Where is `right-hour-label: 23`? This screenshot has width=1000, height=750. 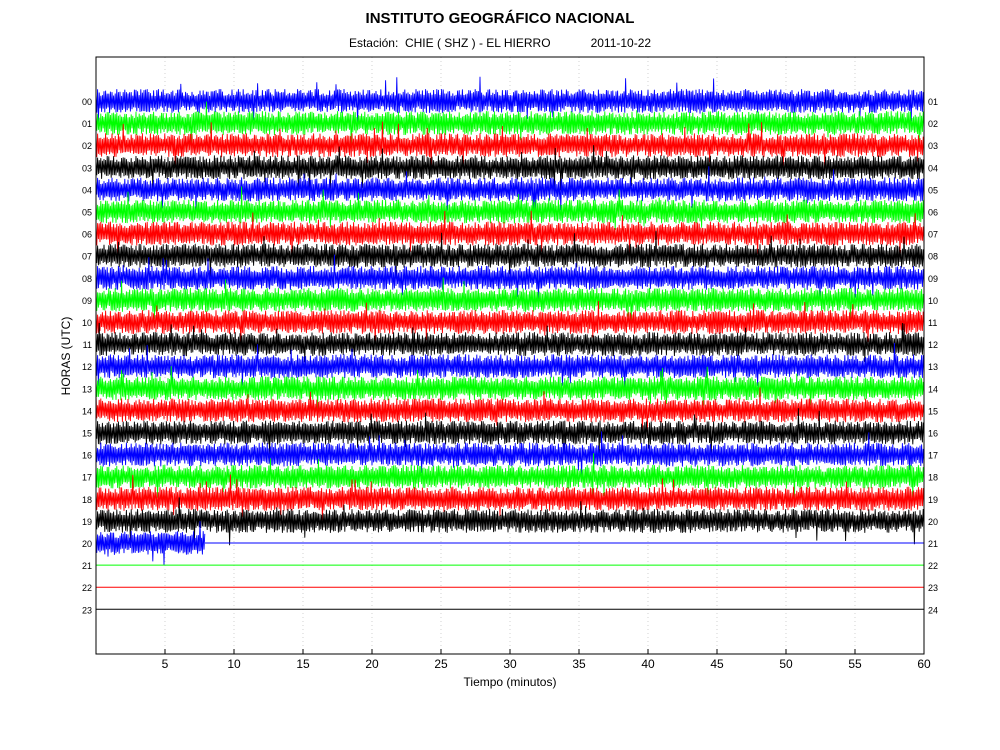
right-hour-label: 23 is located at coordinates (933, 588).